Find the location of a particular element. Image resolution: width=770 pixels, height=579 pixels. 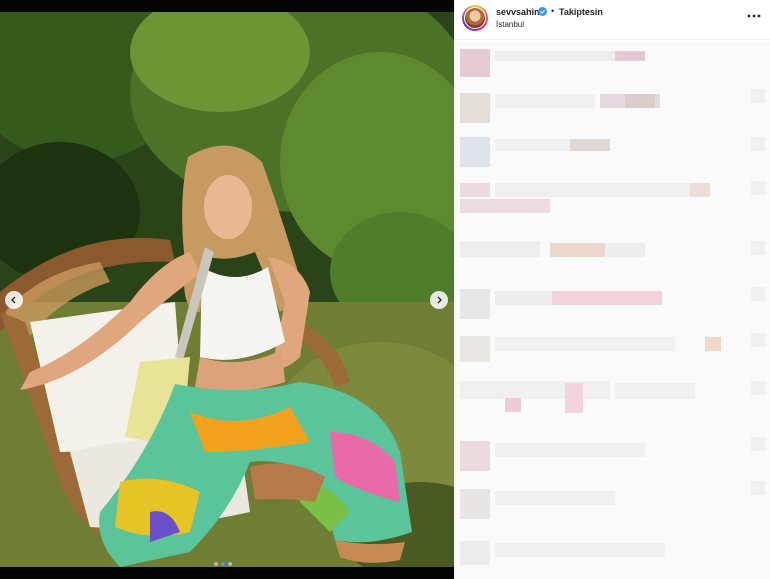

carousel-prev-button is located at coordinates (14, 300).